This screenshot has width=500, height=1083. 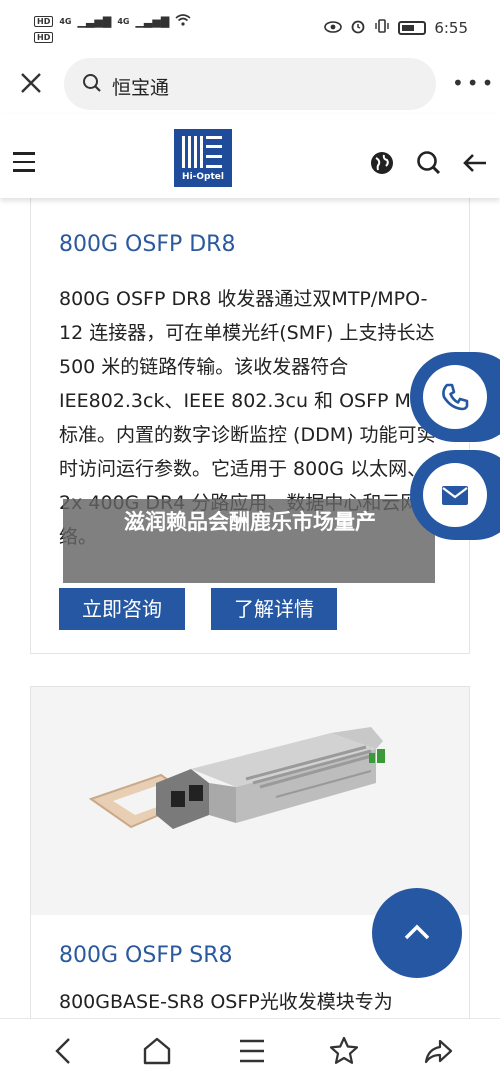 What do you see at coordinates (474, 83) in the screenshot?
I see `more-icon: •••` at bounding box center [474, 83].